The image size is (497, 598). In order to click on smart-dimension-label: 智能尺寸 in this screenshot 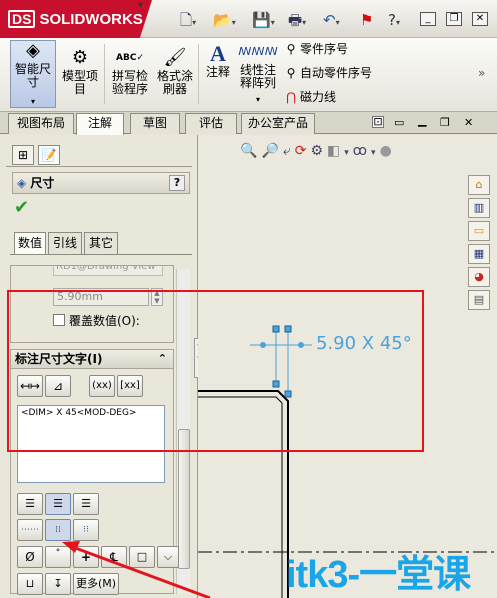, I will do `click(32, 75)`.